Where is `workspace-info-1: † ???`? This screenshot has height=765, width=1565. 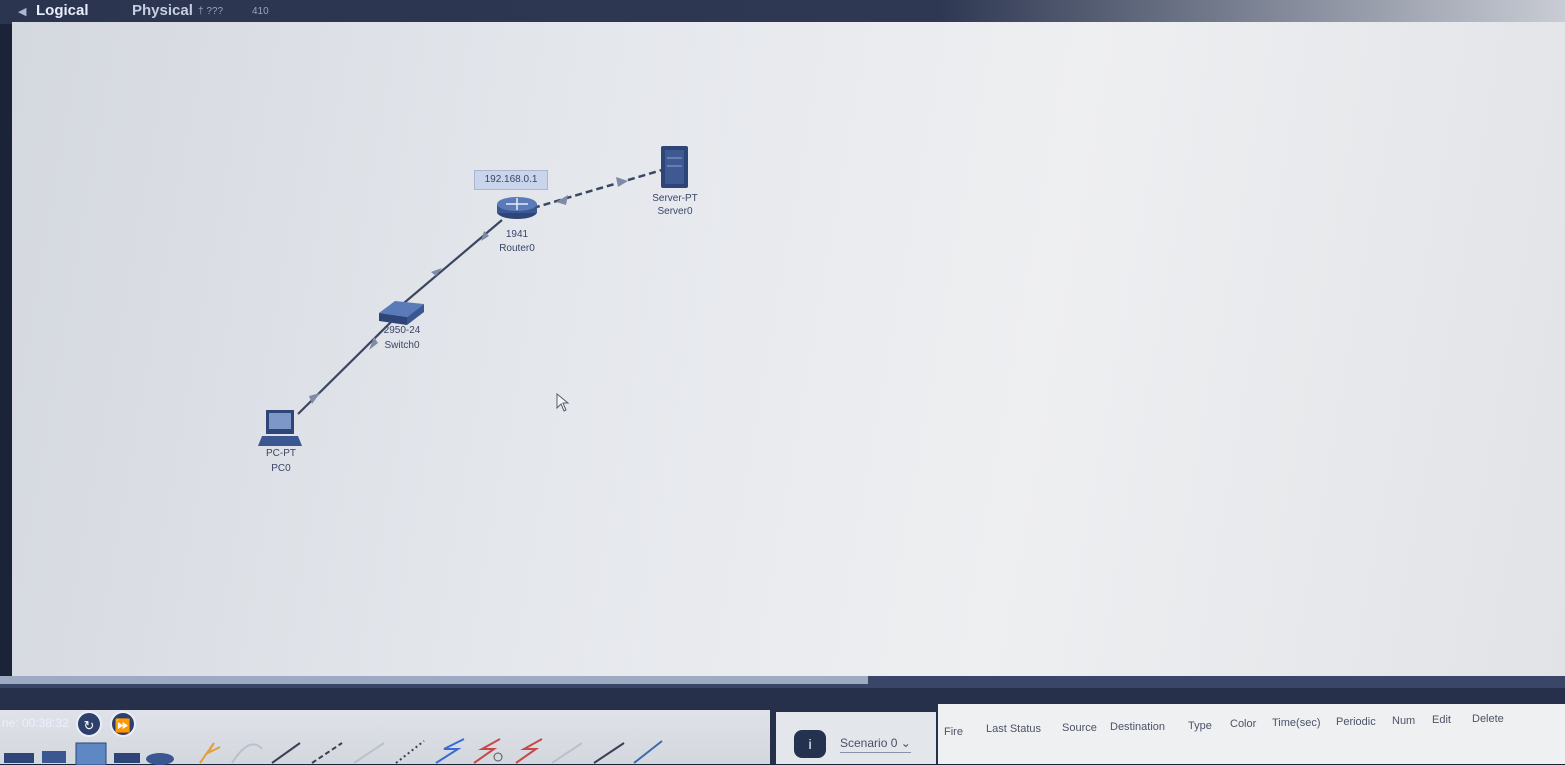 workspace-info-1: † ??? is located at coordinates (211, 11).